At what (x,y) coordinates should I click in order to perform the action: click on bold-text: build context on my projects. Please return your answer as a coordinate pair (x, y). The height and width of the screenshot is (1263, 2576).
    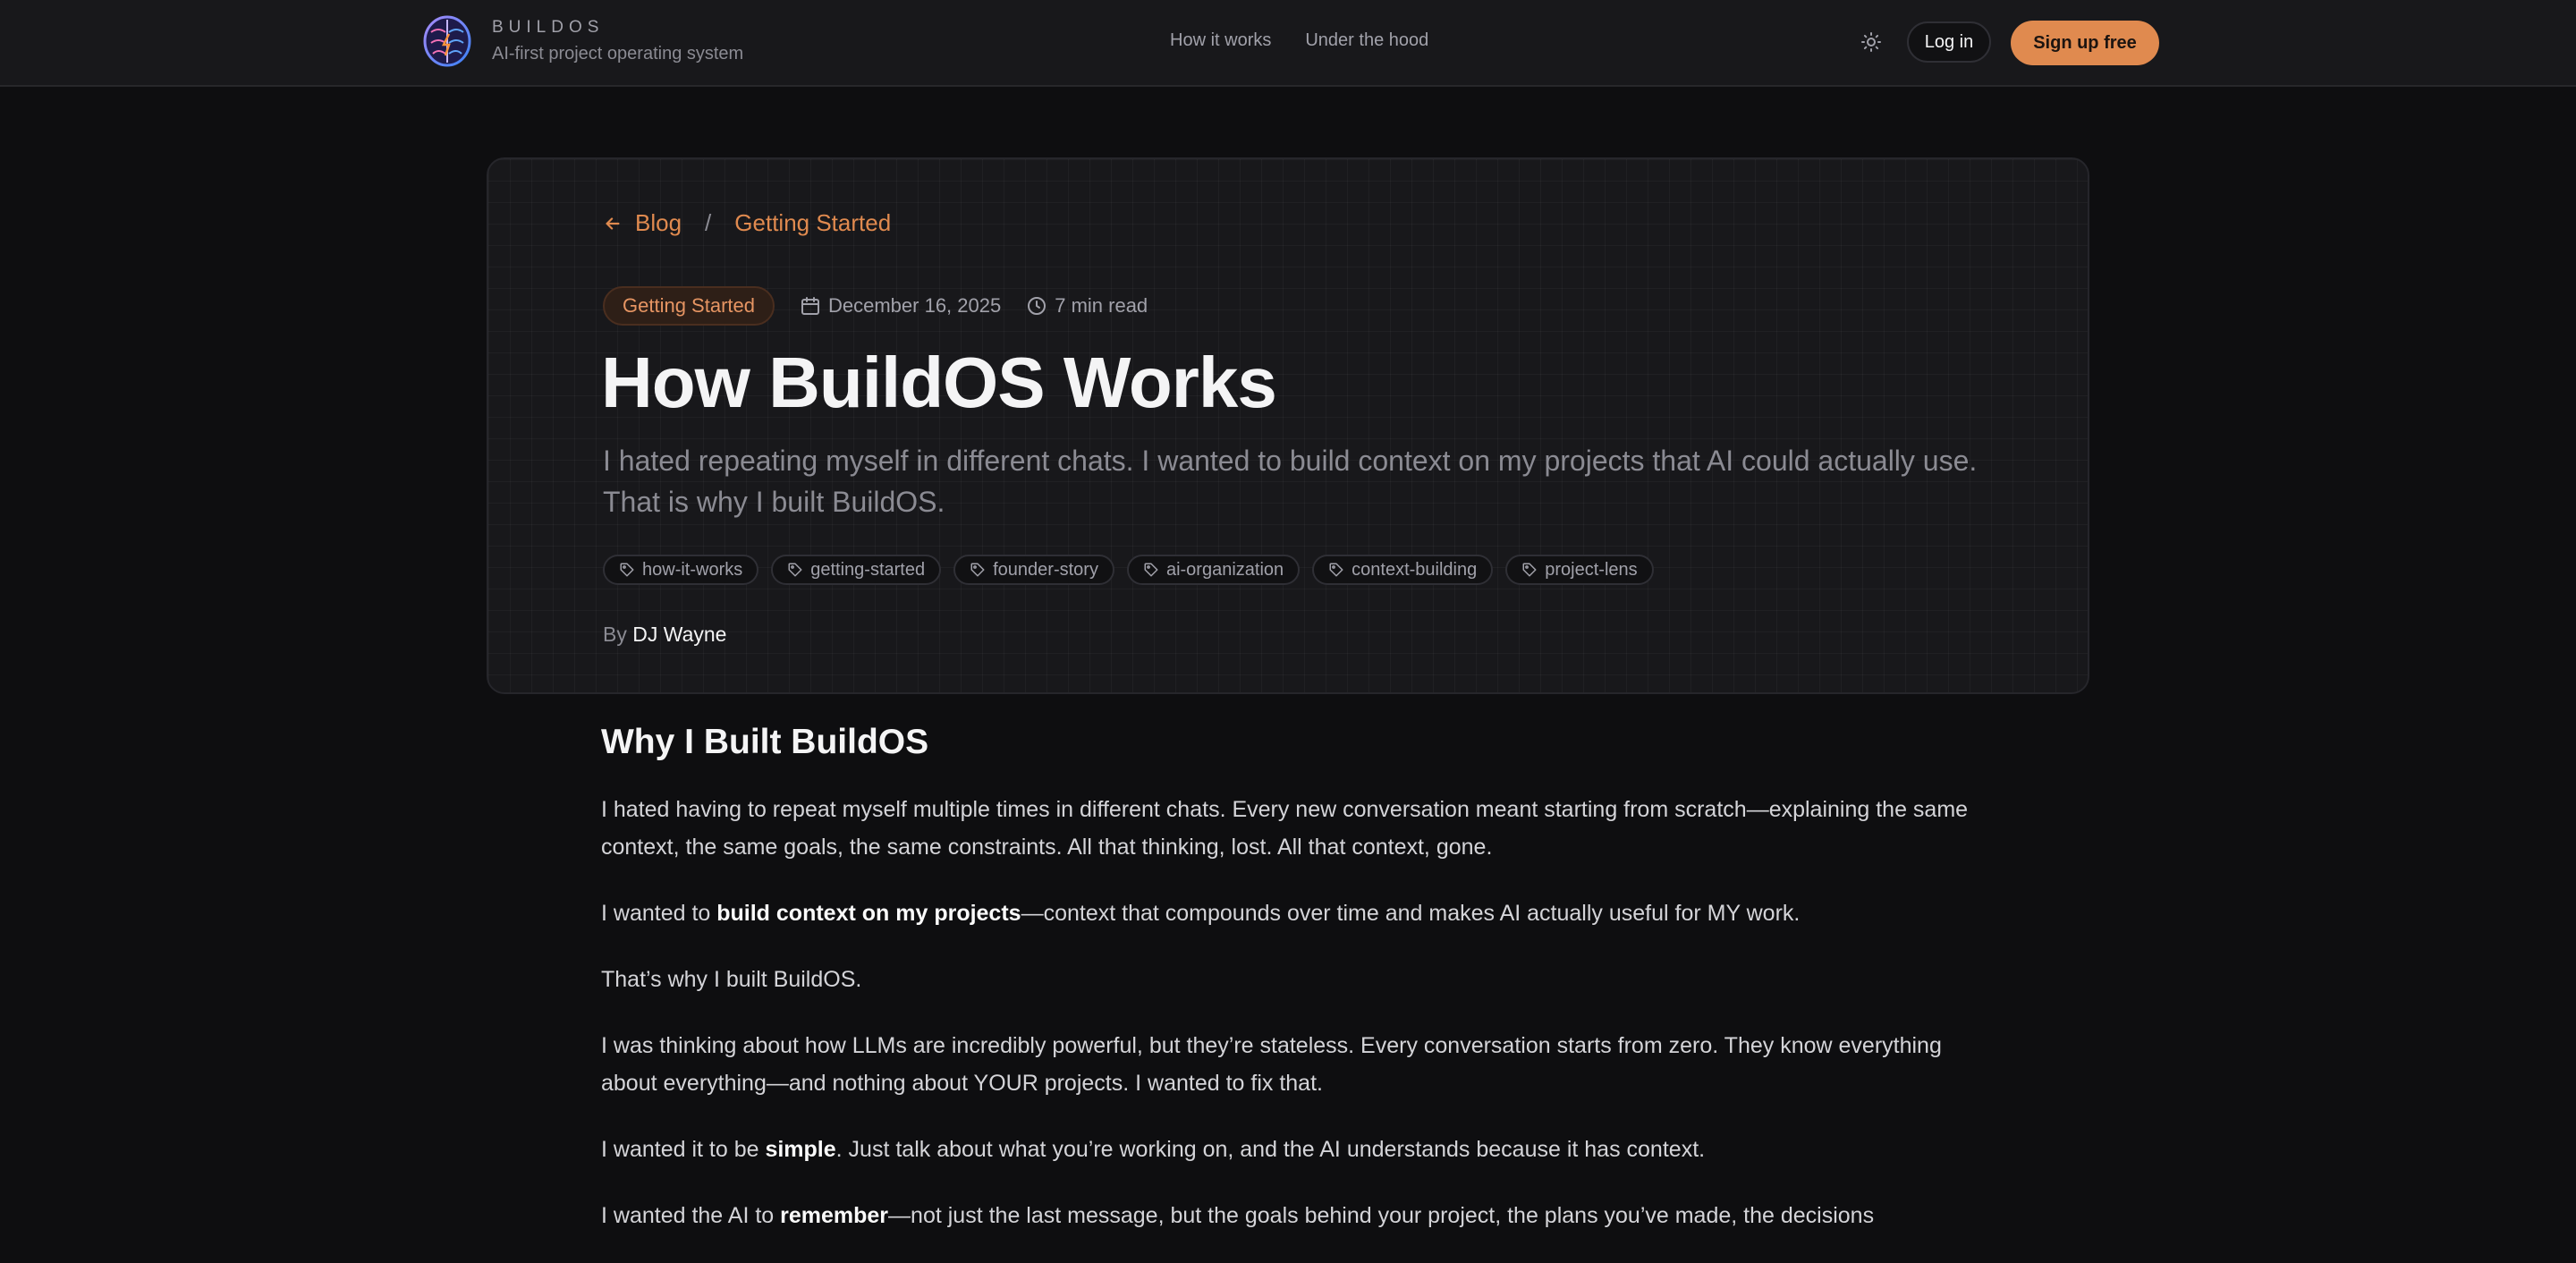
    Looking at the image, I should click on (868, 913).